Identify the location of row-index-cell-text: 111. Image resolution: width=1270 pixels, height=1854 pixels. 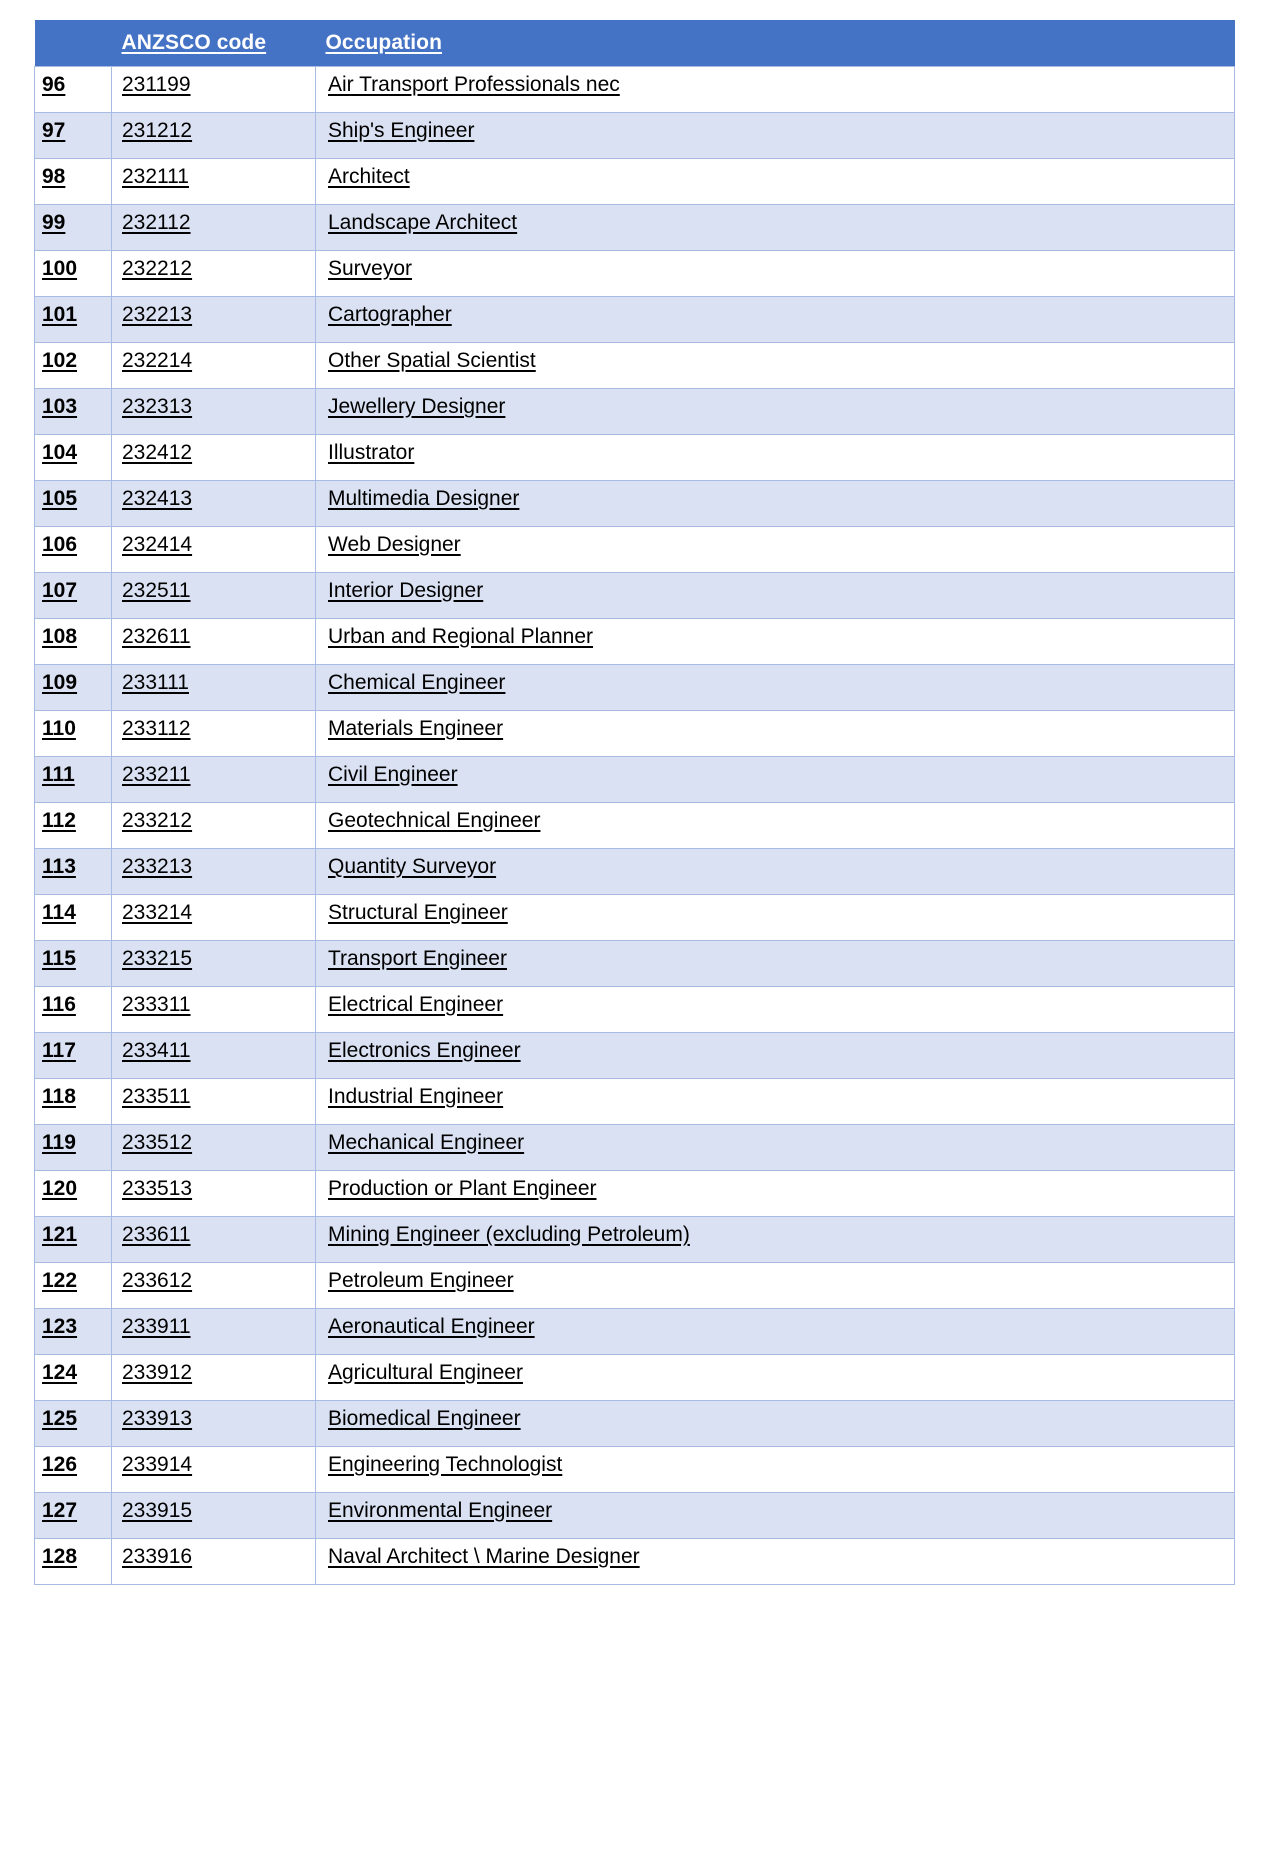
(58, 774).